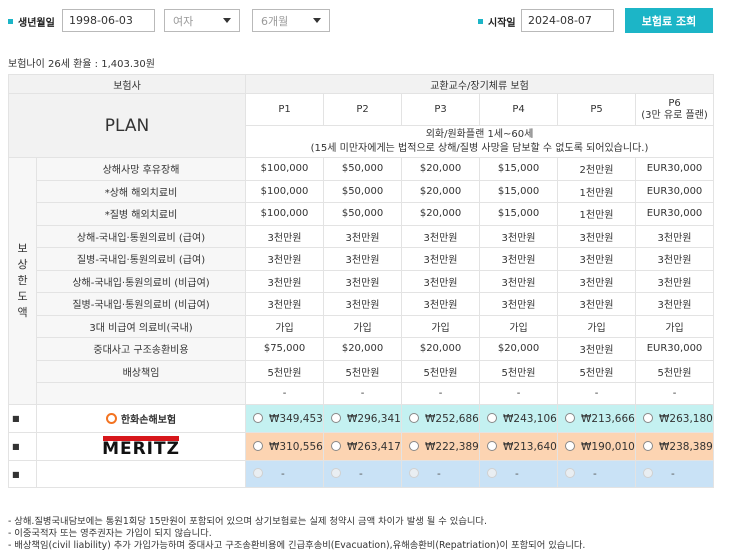 The image size is (743, 558). Describe the element at coordinates (675, 418) in the screenshot. I see `premium-option: ₩263,180` at that location.